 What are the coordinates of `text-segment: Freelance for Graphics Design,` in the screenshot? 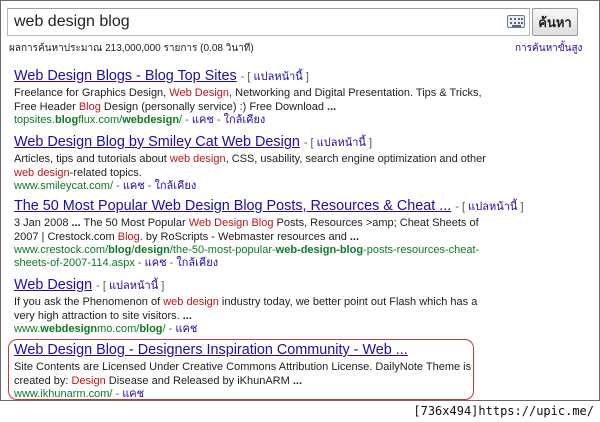 It's located at (92, 93).